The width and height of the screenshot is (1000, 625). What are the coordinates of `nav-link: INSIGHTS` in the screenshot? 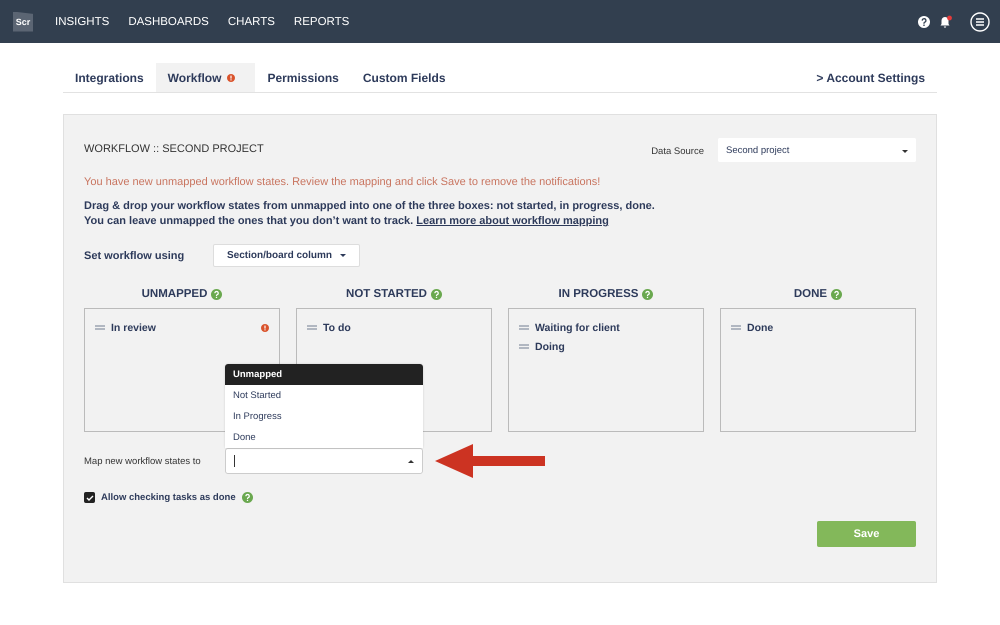 It's located at (82, 22).